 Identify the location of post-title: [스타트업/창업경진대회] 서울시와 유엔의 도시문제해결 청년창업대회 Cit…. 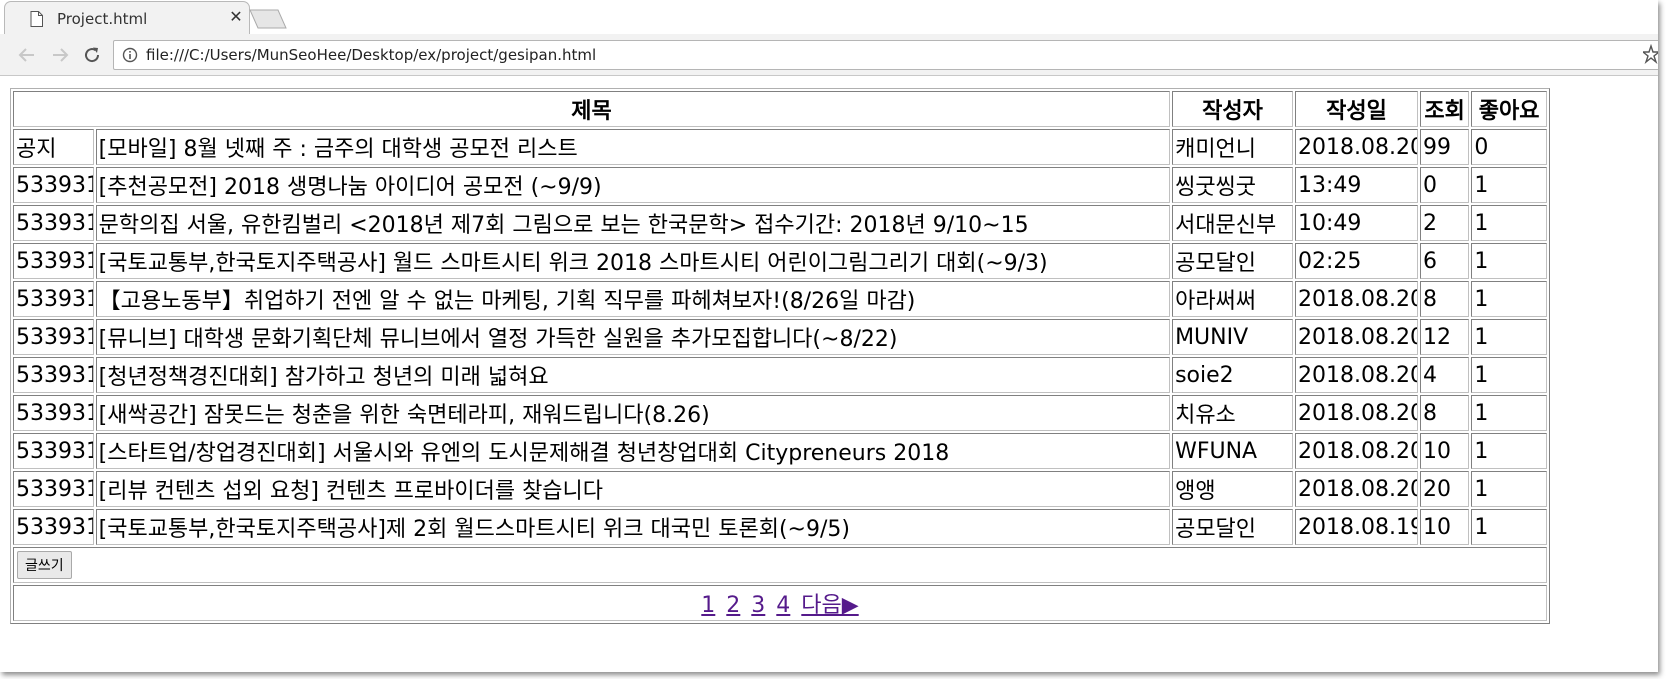
(633, 451).